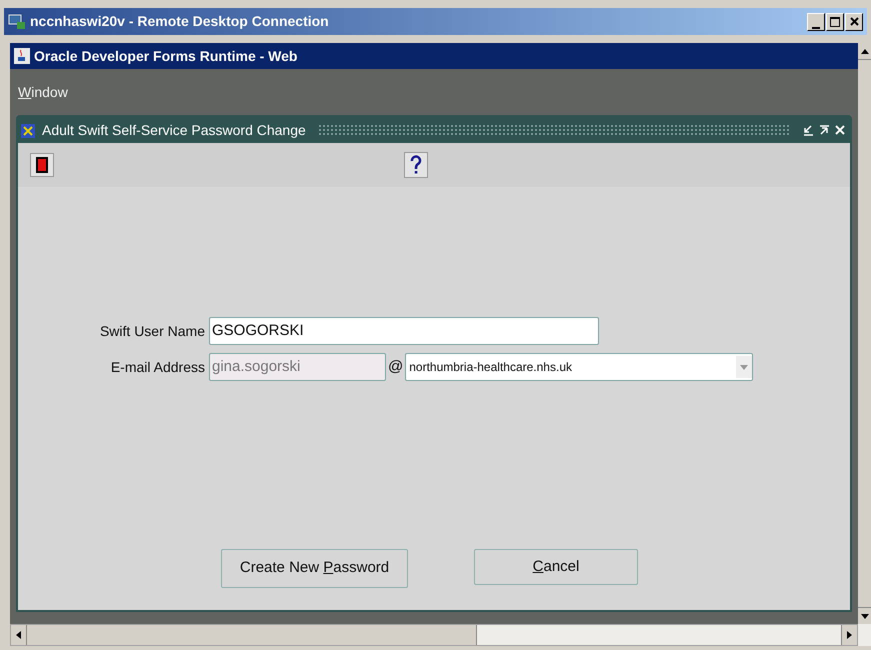 Image resolution: width=871 pixels, height=650 pixels. What do you see at coordinates (174, 130) in the screenshot?
I see `form-title: Adult Swift Self-Service Password Change` at bounding box center [174, 130].